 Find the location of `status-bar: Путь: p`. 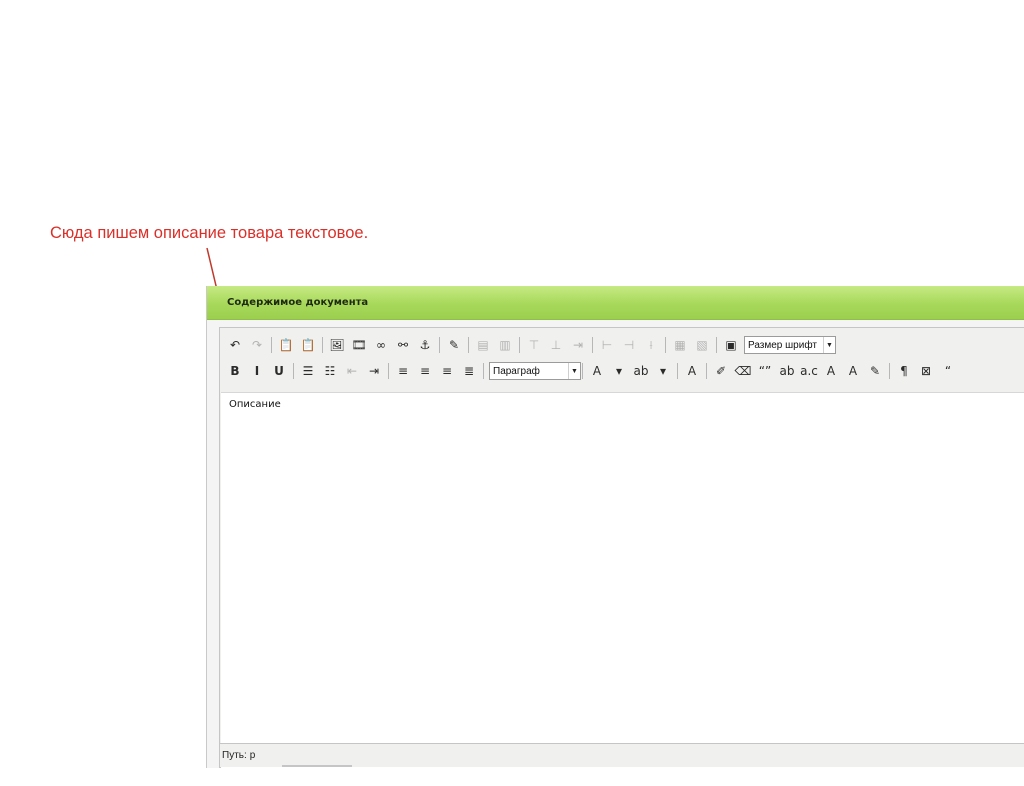

status-bar: Путь: p is located at coordinates (622, 755).